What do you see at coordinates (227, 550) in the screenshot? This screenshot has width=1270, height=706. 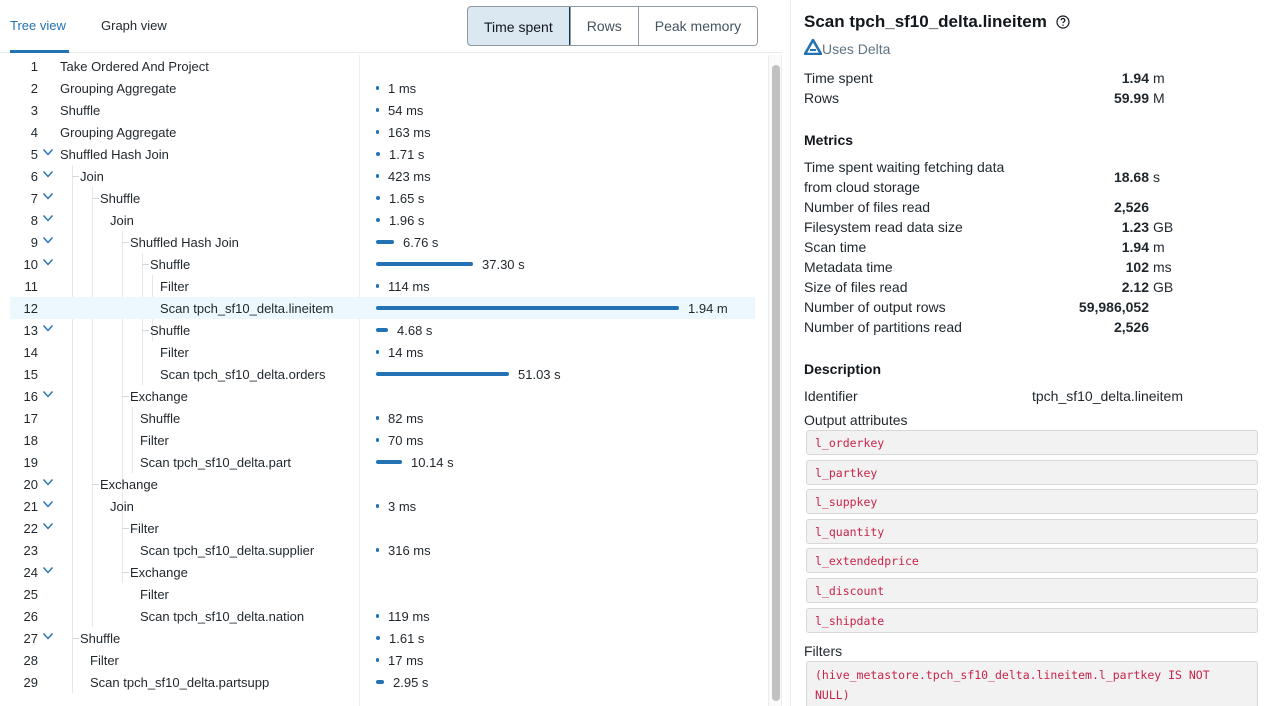 I see `node-label: Scan tpch_sf10_delta.supplier` at bounding box center [227, 550].